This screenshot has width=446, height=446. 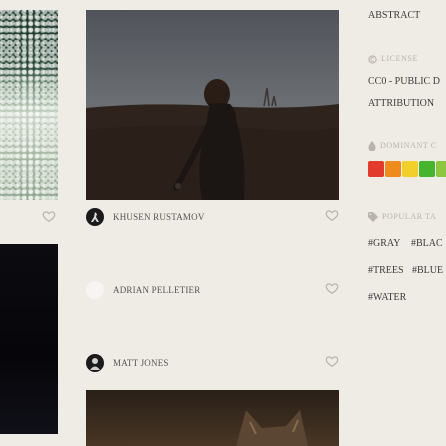 What do you see at coordinates (29, 339) in the screenshot?
I see `photo-dark` at bounding box center [29, 339].